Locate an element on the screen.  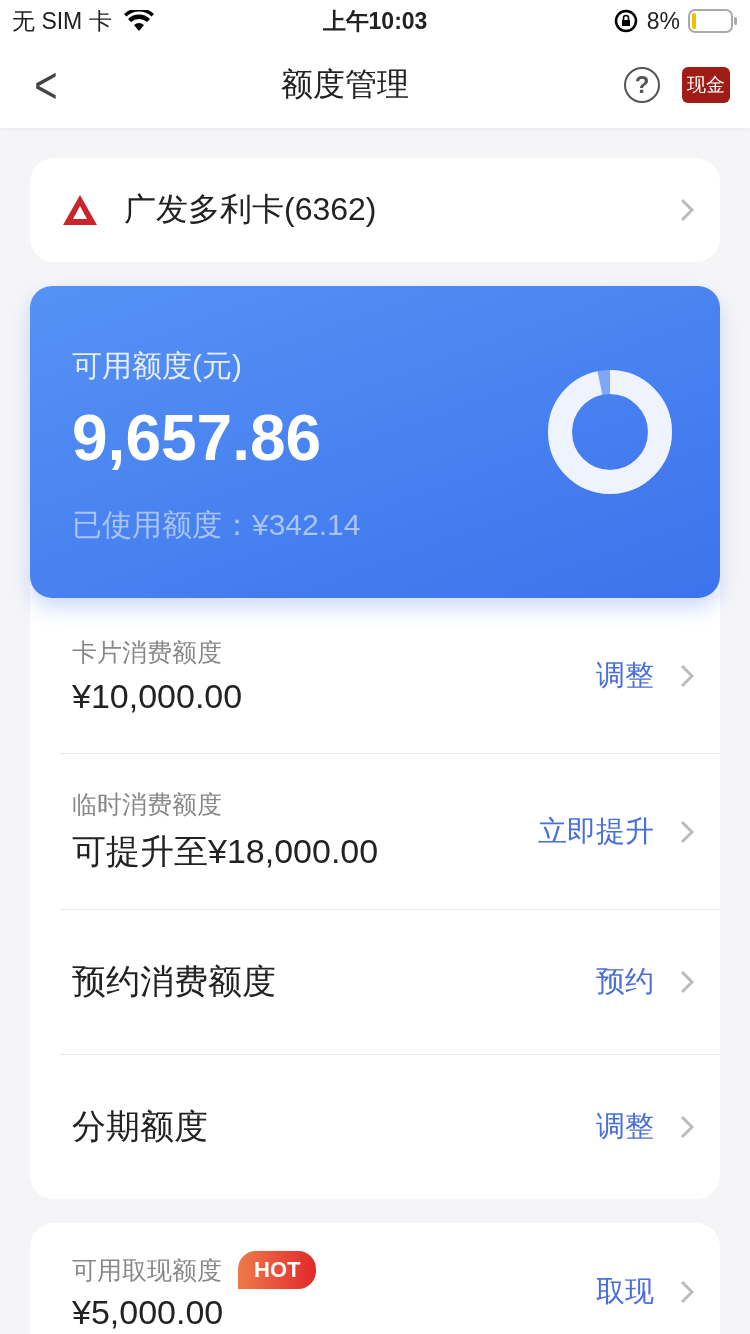
cash-limit-value: ¥5,000.00 is located at coordinates (148, 1312).